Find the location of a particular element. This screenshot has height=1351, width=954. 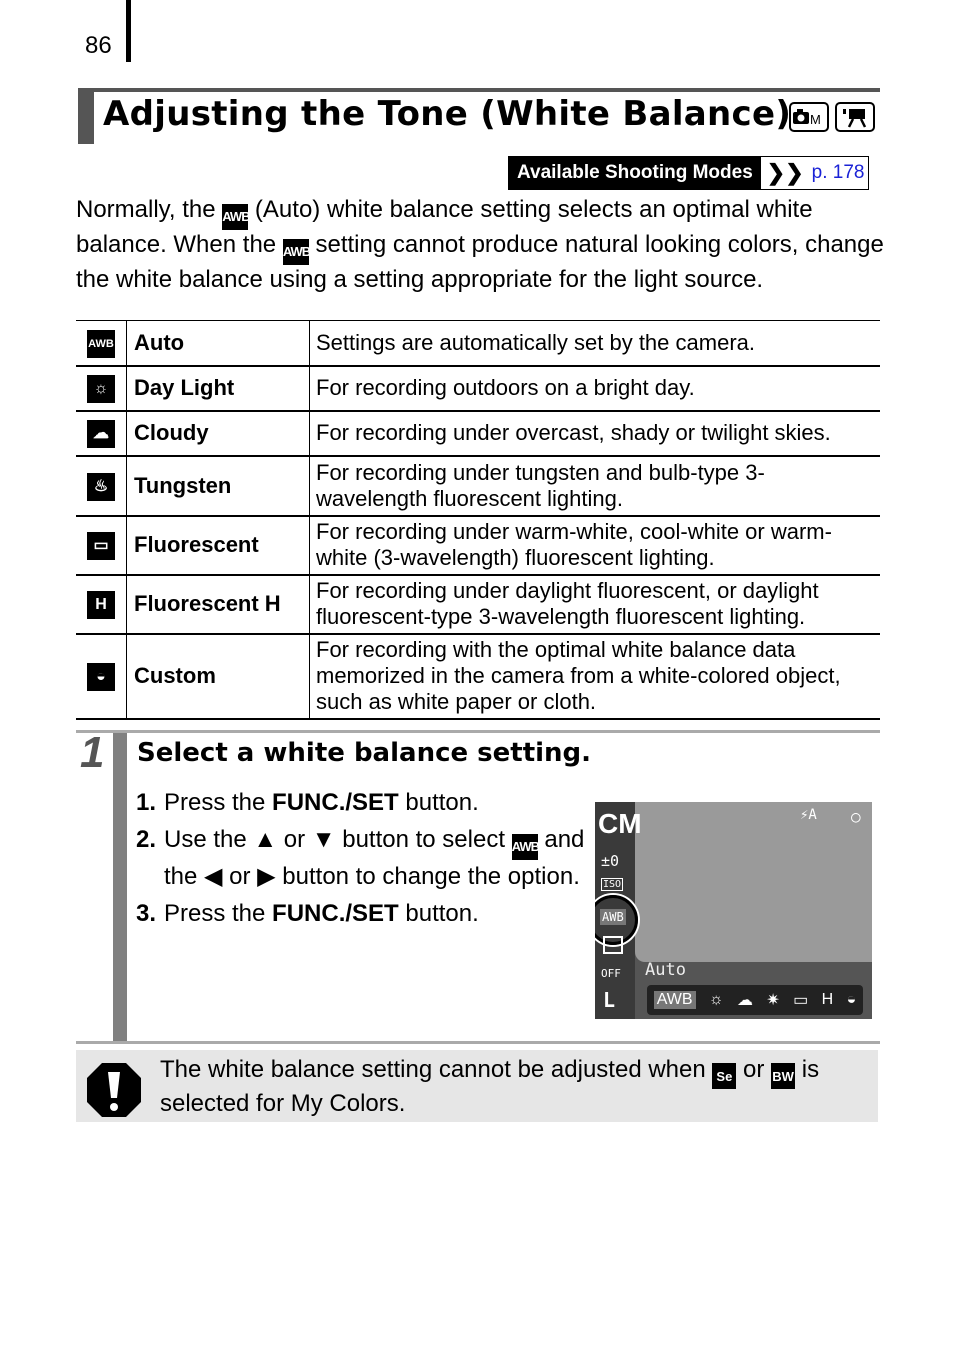

caution-icon is located at coordinates (114, 1090).